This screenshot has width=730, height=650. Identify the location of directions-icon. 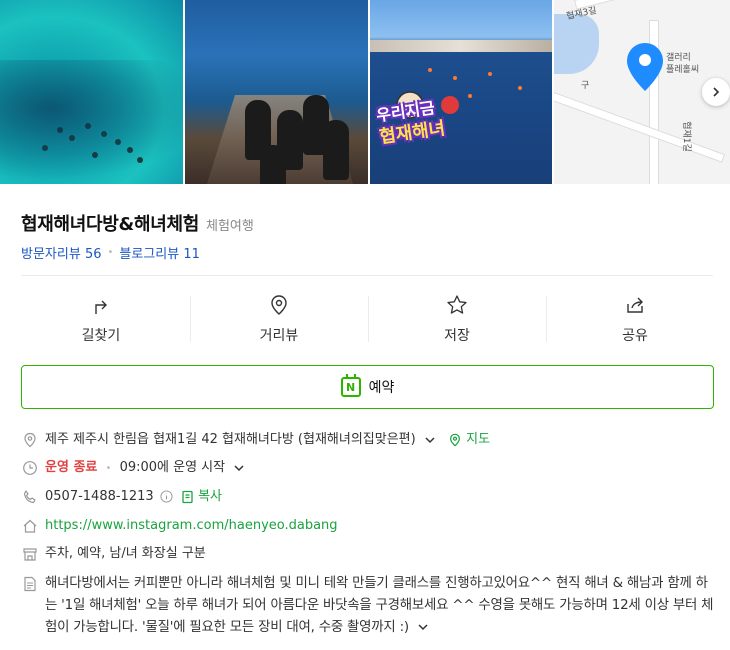
(101, 307).